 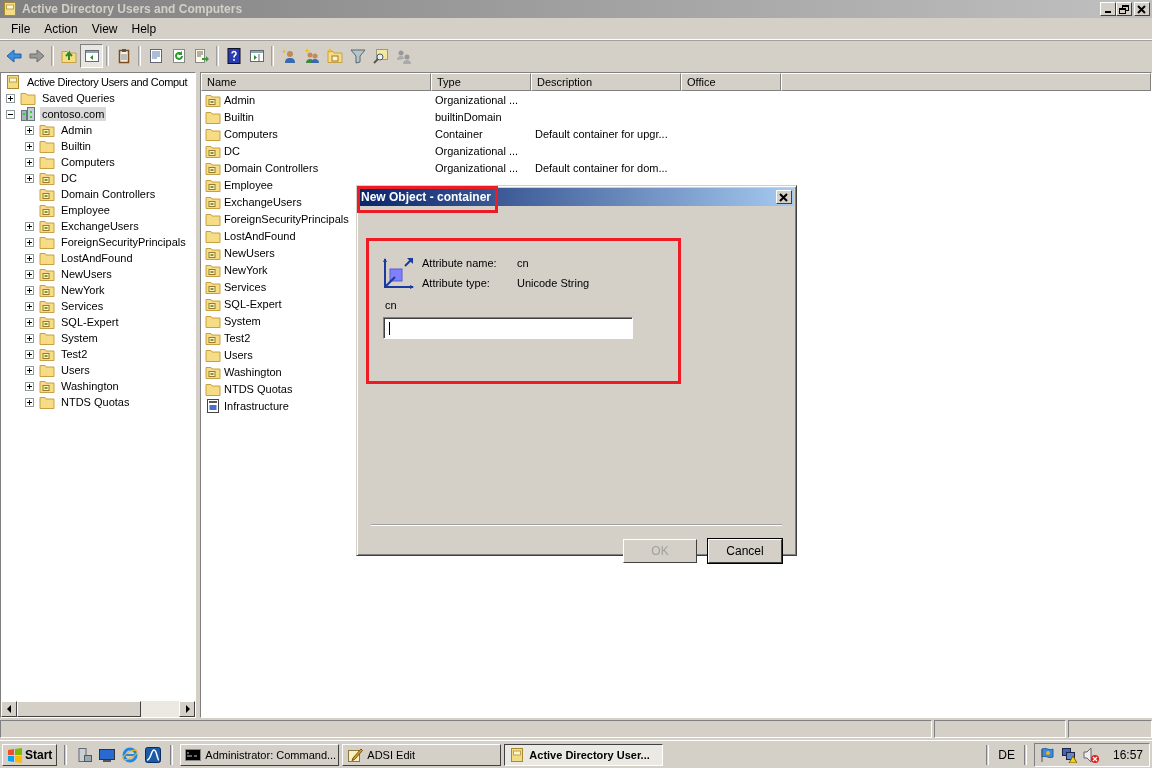 What do you see at coordinates (9, 709) in the screenshot?
I see `scroll-left-button` at bounding box center [9, 709].